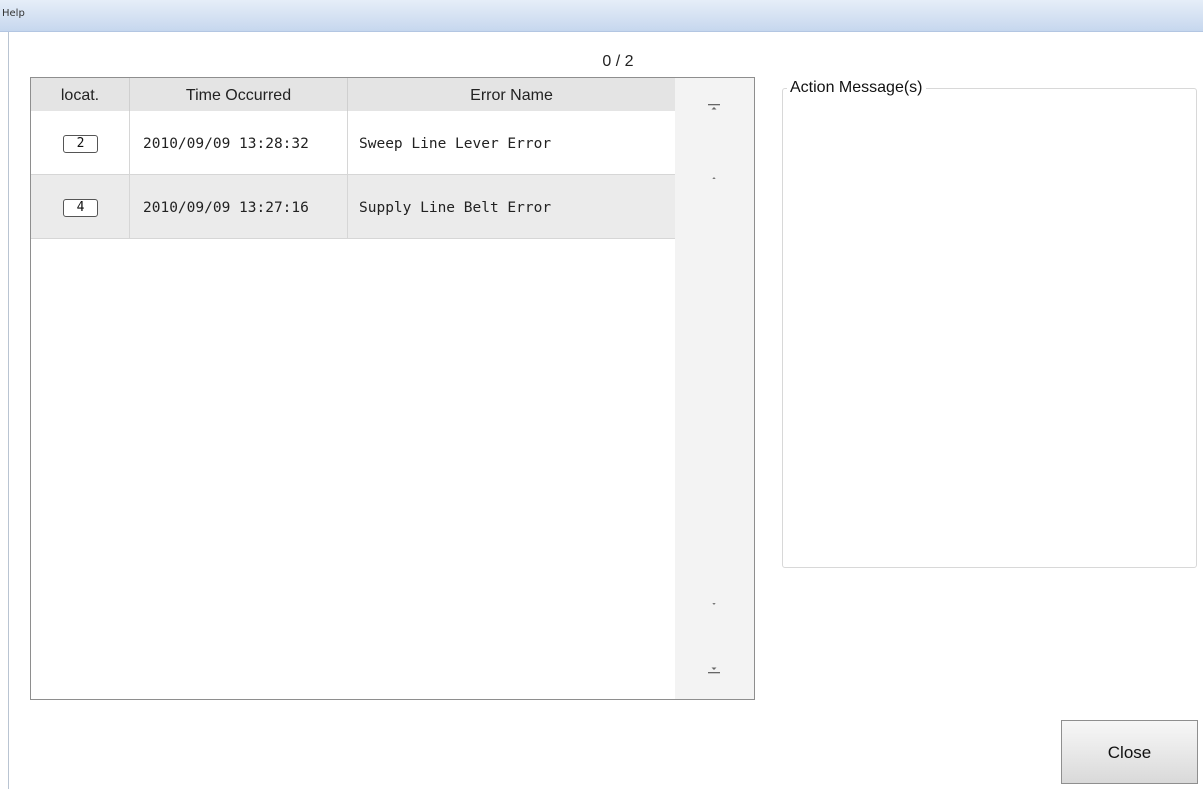 The image size is (1203, 789). What do you see at coordinates (714, 388) in the screenshot?
I see `scroll-column` at bounding box center [714, 388].